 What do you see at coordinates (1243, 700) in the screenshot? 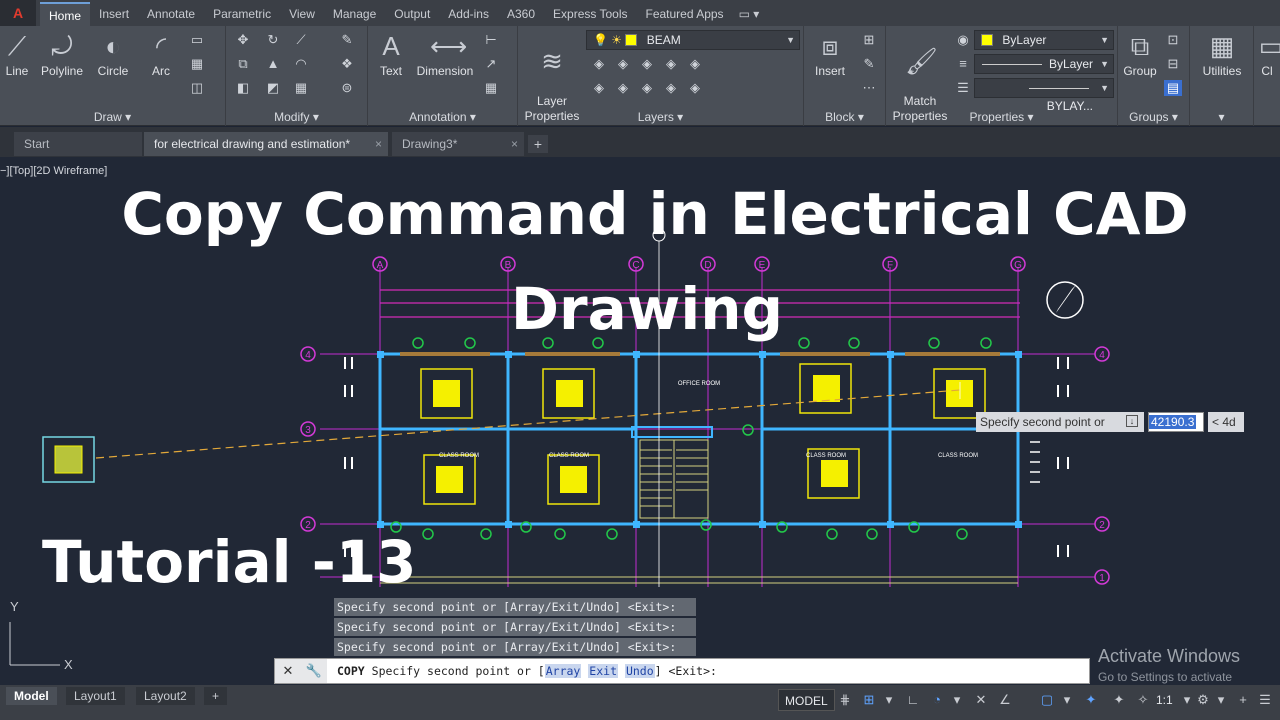
I see `add-icon: +` at bounding box center [1243, 700].